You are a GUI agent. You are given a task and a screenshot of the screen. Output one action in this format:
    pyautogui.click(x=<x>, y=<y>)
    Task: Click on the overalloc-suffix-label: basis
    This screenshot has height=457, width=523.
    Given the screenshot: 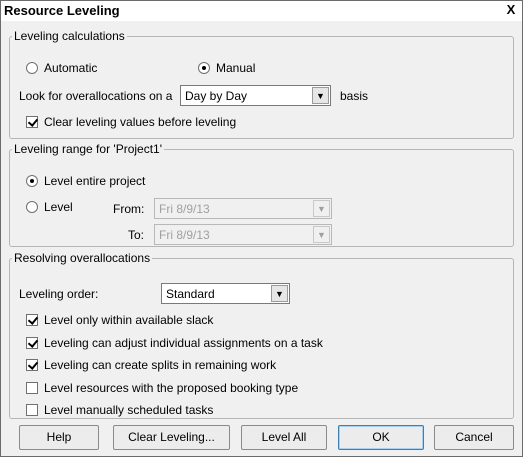 What is the action you would take?
    pyautogui.click(x=354, y=96)
    